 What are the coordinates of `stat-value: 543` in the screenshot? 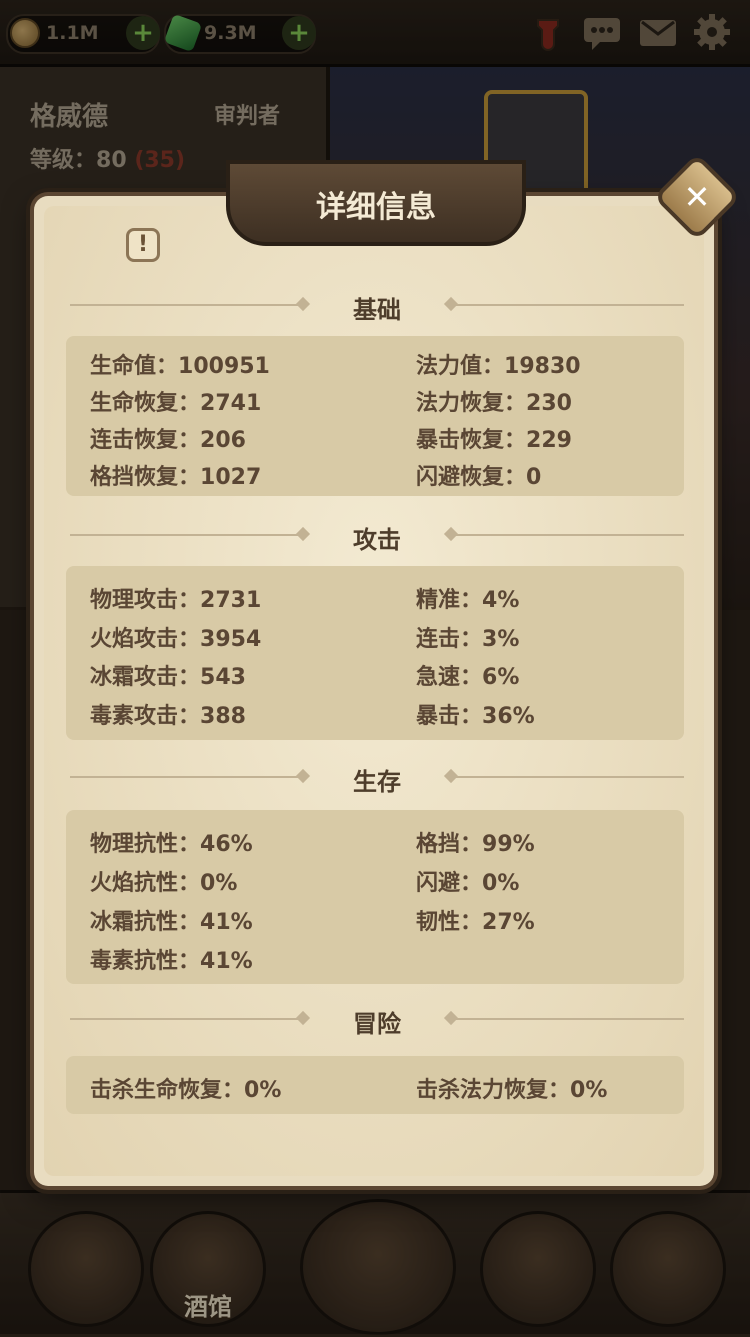 It's located at (223, 677).